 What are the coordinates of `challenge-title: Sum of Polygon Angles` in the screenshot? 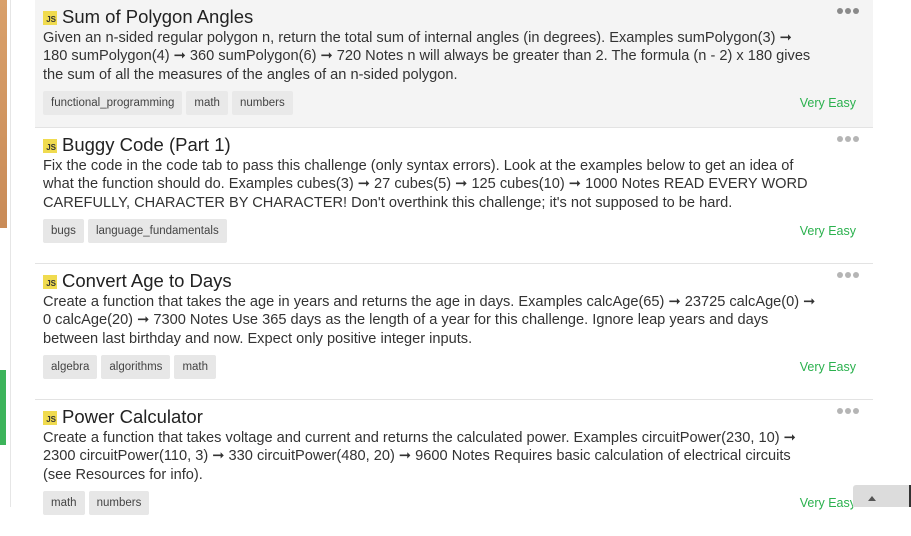 It's located at (157, 17).